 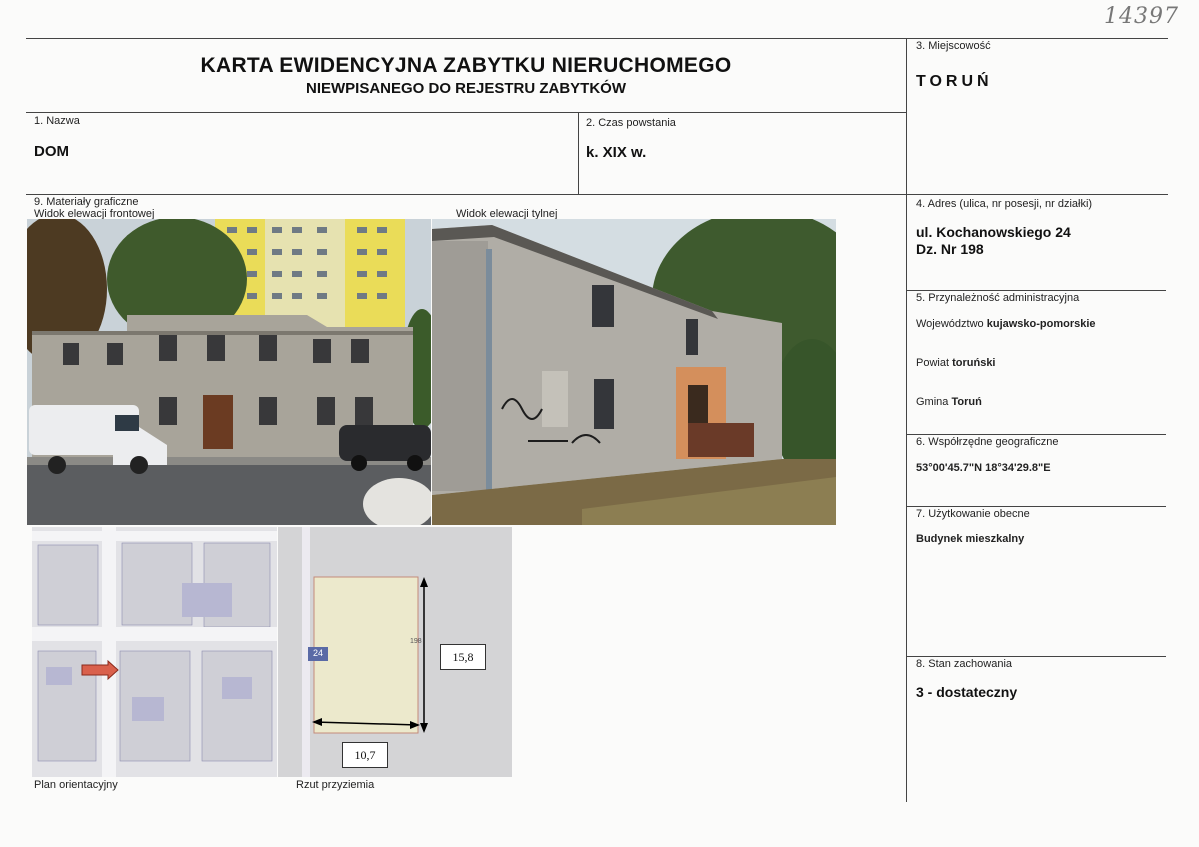 What do you see at coordinates (967, 692) in the screenshot?
I see `stan-value: 3 - dostateczny` at bounding box center [967, 692].